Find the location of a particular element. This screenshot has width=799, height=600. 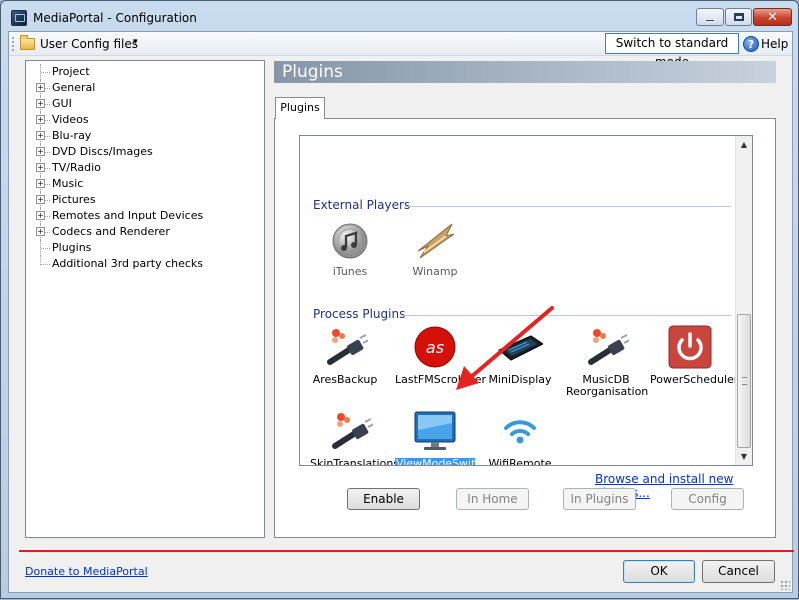

tree-item-blu-ray: + Blu-ray is located at coordinates (145, 136).